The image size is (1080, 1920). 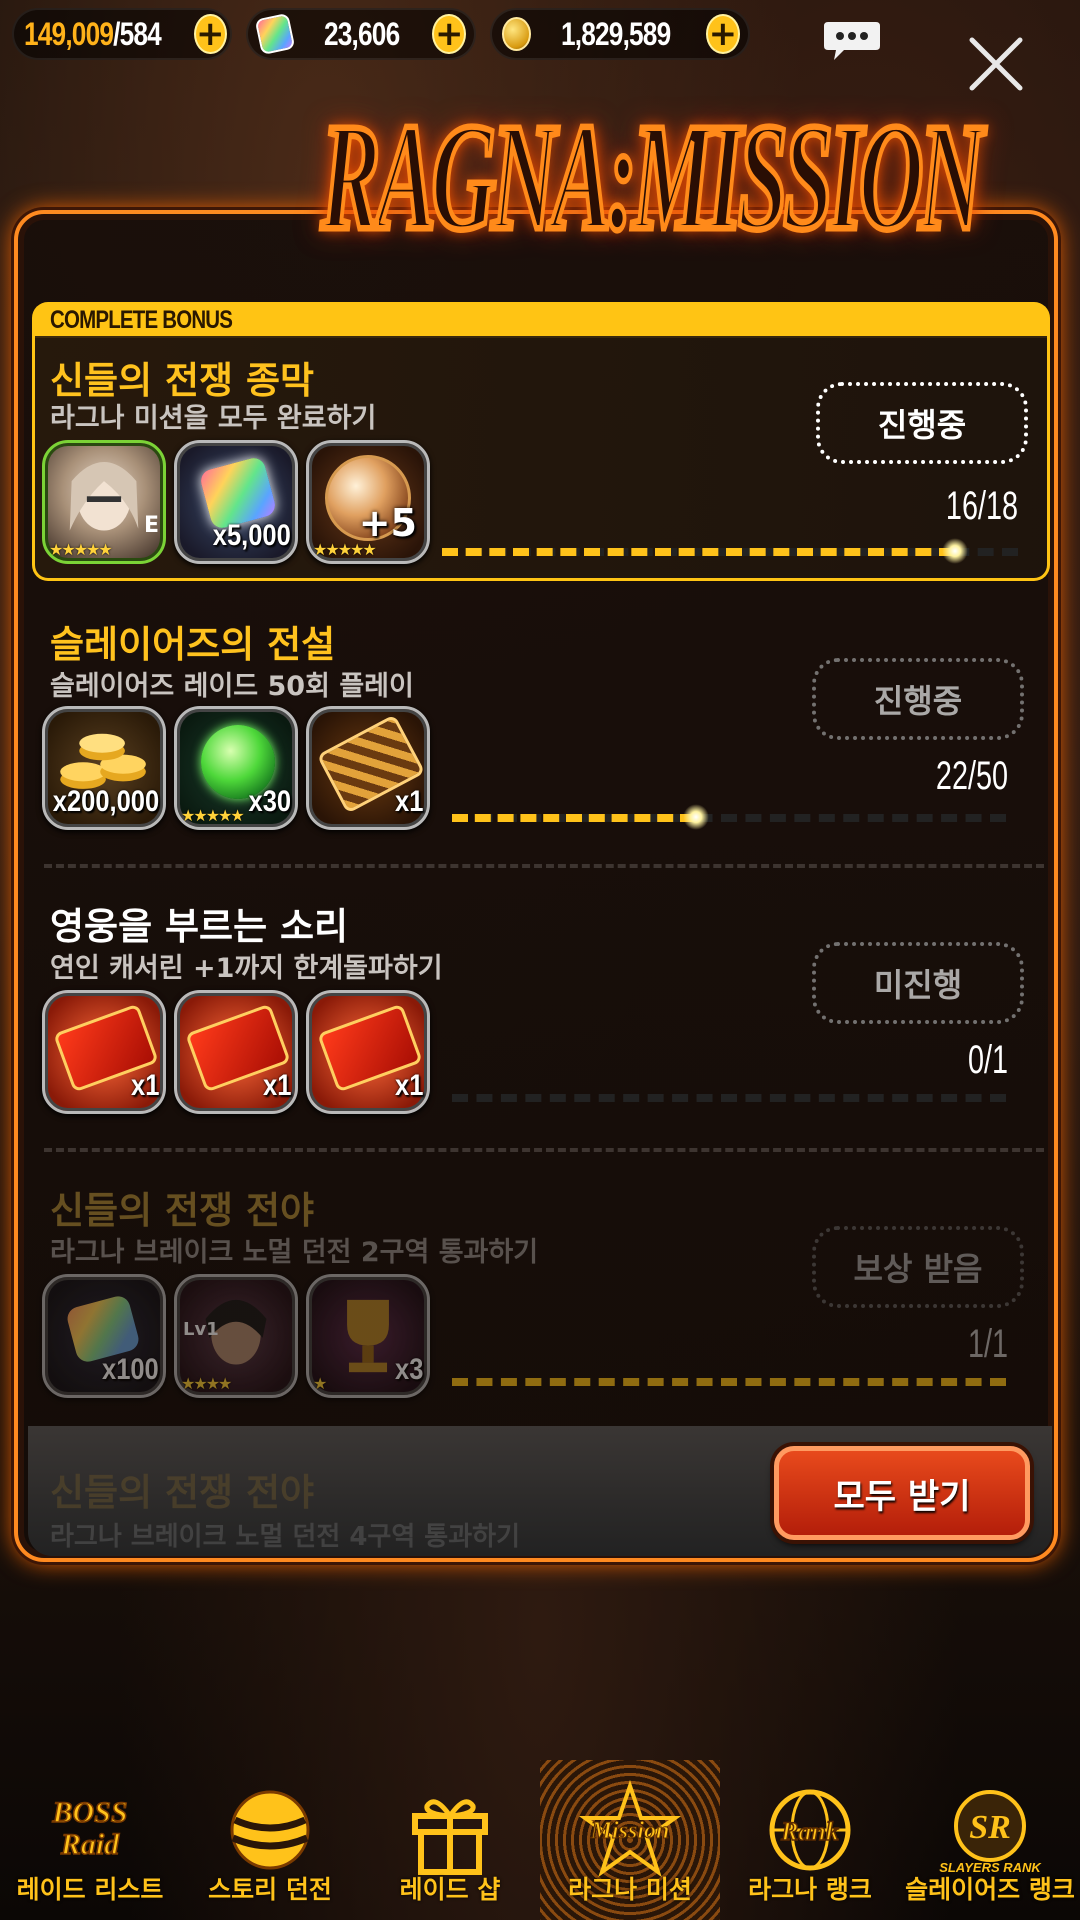 I want to click on reward-stars: ★★★★, so click(x=206, y=1383).